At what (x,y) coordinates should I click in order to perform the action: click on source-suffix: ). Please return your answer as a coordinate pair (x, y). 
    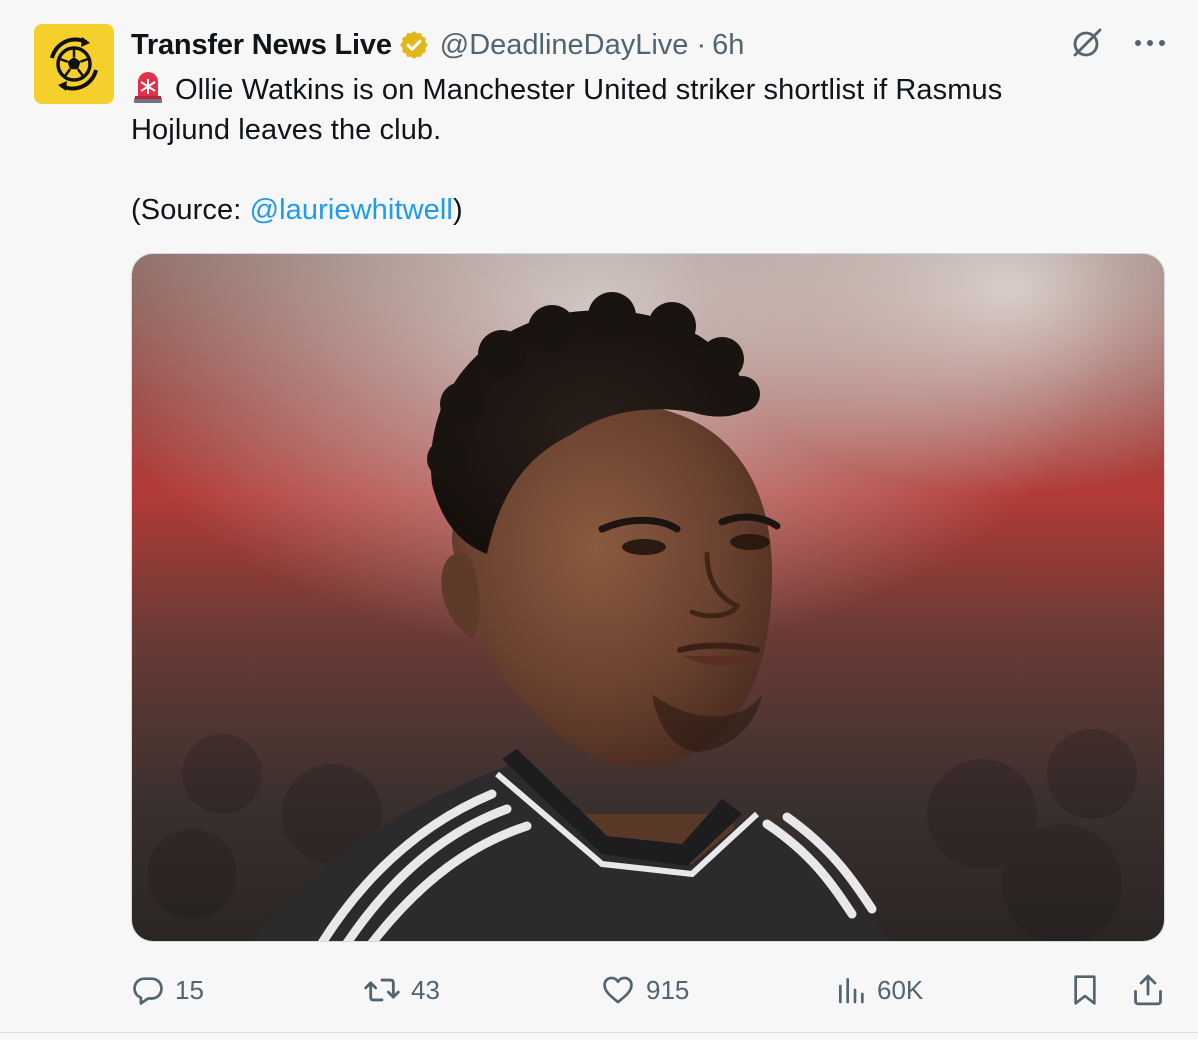
    Looking at the image, I should click on (457, 210).